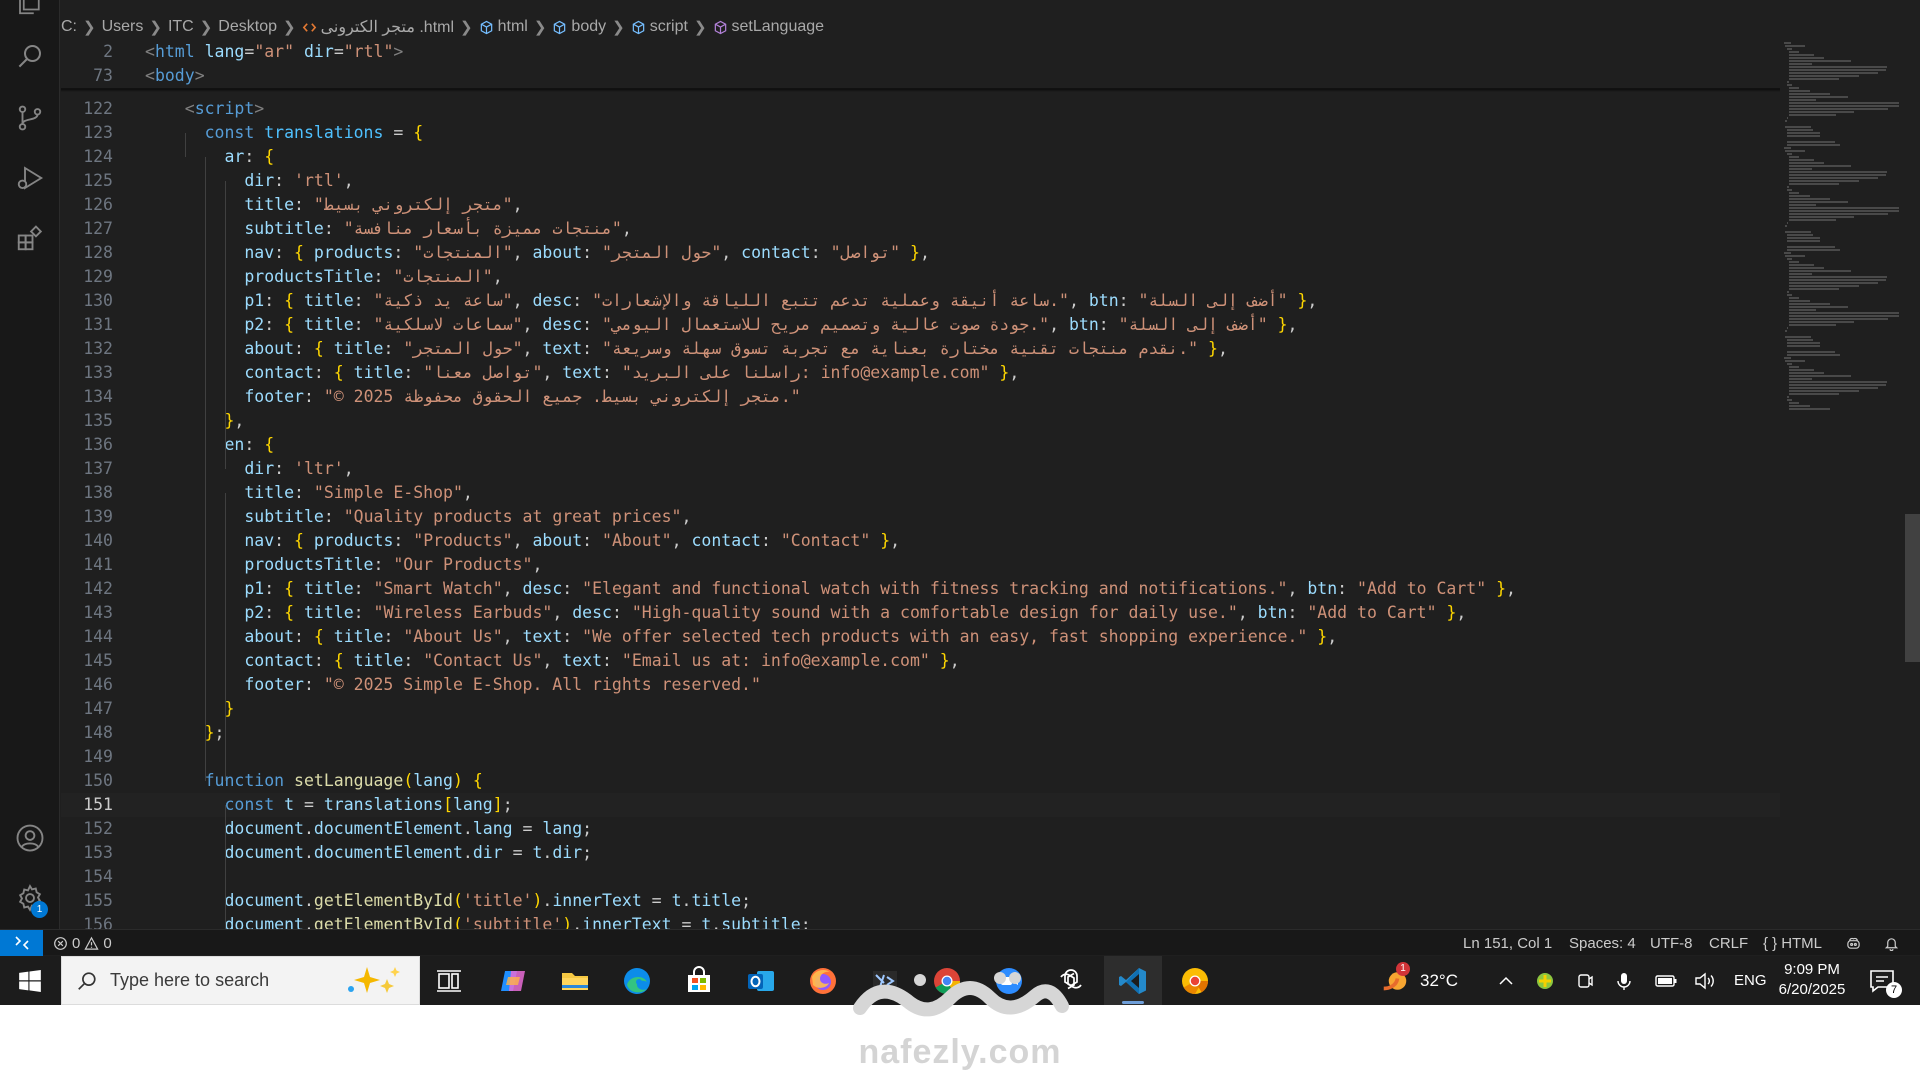 This screenshot has width=1920, height=1080. What do you see at coordinates (181, 27) in the screenshot?
I see `breadcrumb-itc: ITC` at bounding box center [181, 27].